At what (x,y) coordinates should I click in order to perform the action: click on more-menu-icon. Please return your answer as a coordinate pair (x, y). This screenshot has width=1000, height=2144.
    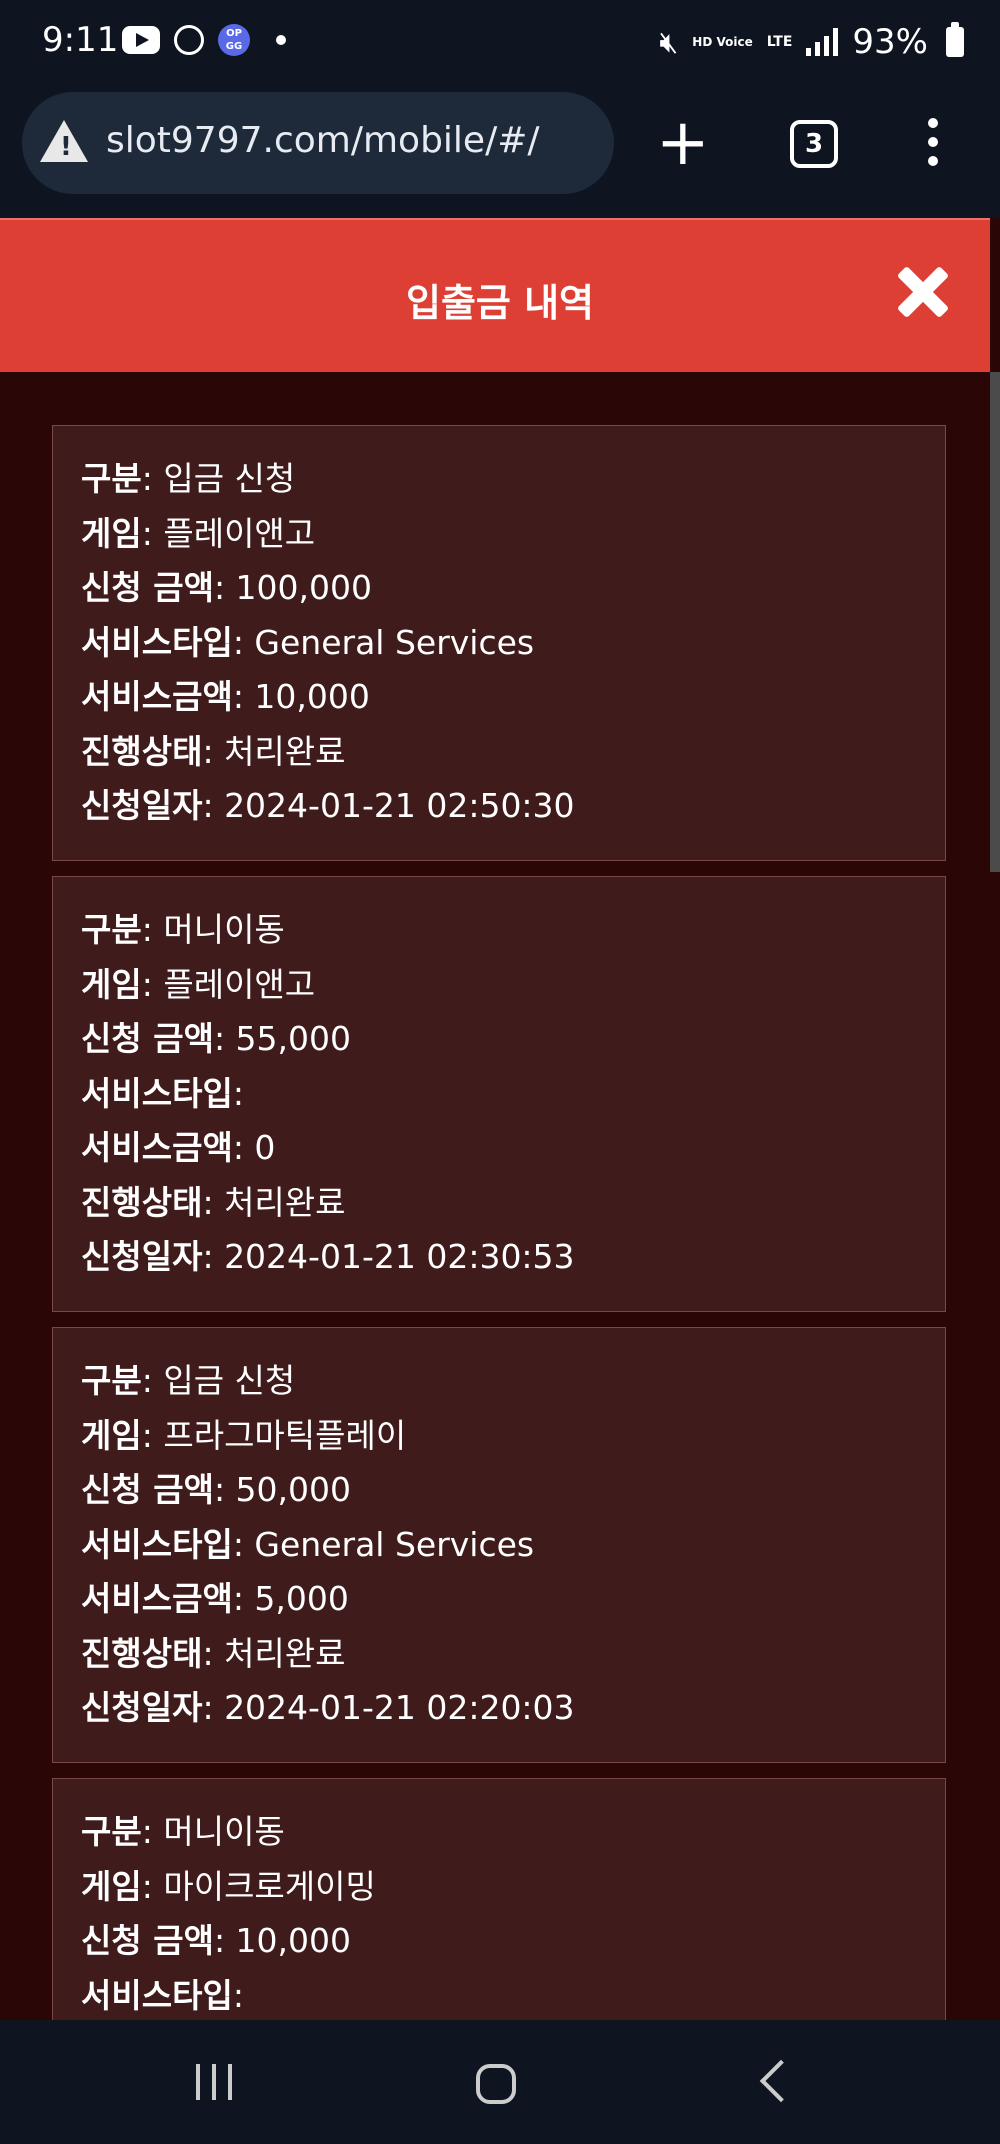
    Looking at the image, I should click on (933, 146).